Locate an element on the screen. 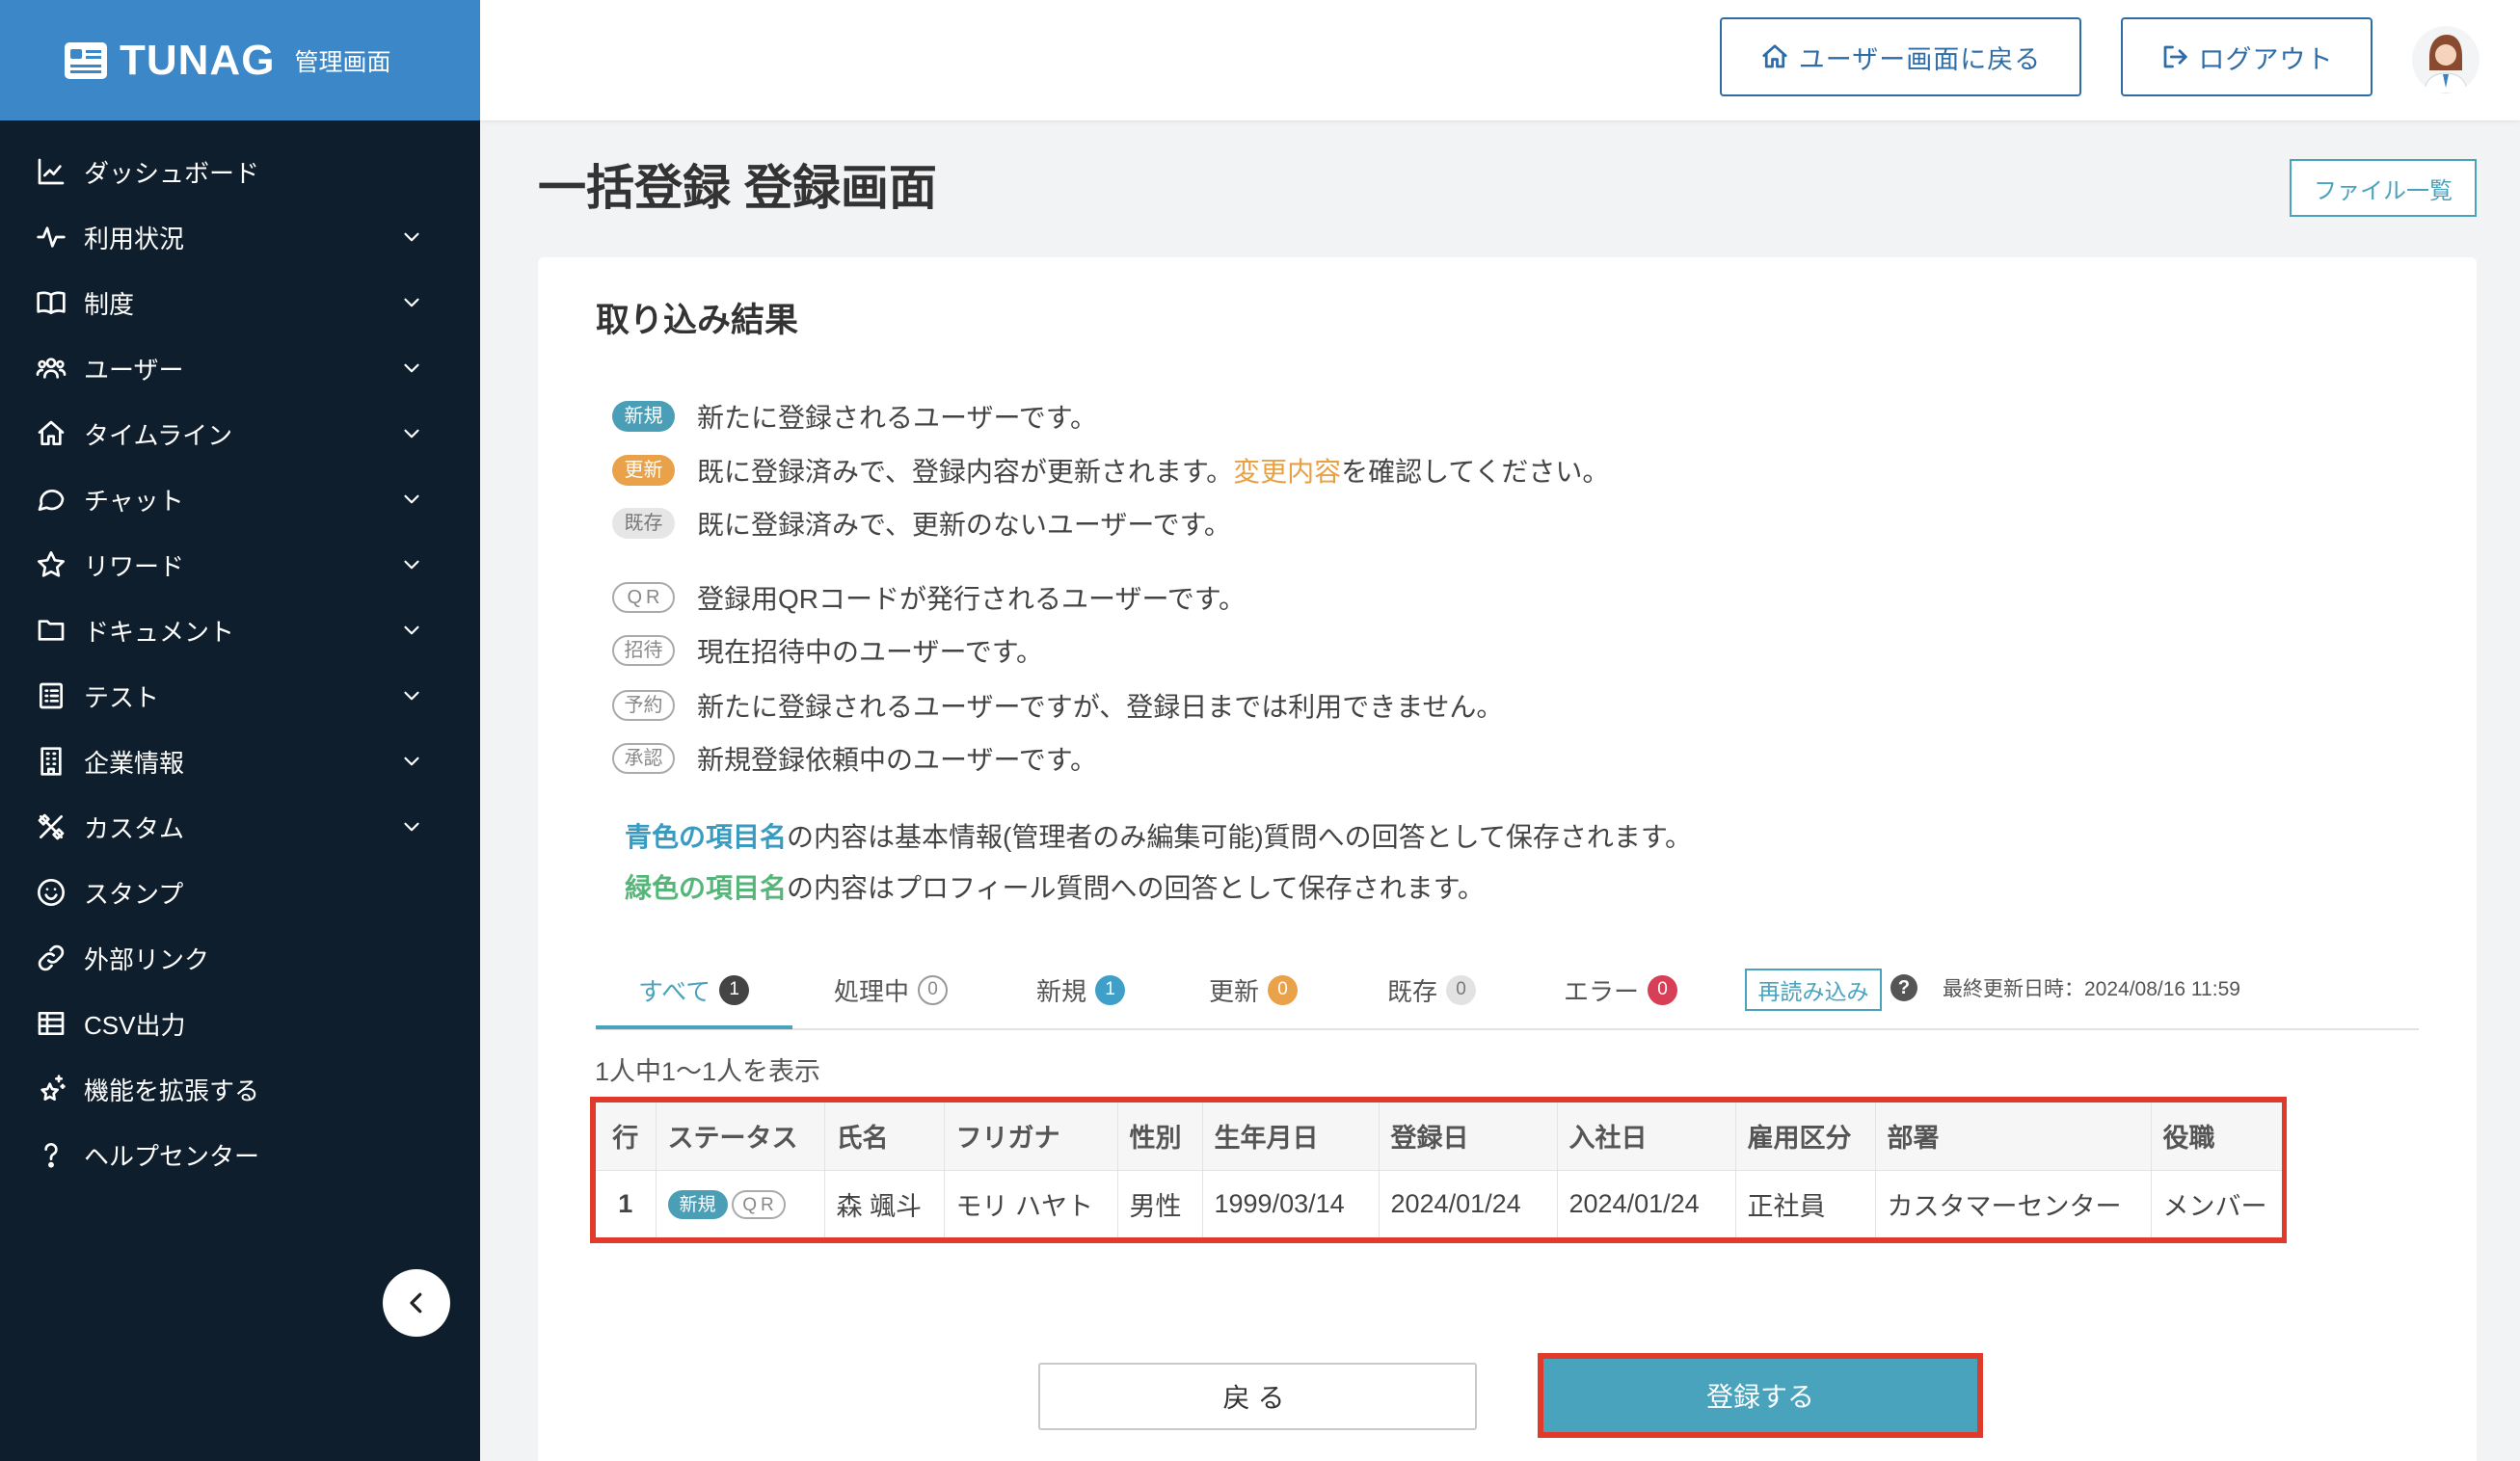 Image resolution: width=2520 pixels, height=1461 pixels. count-badge: 1 is located at coordinates (1111, 989).